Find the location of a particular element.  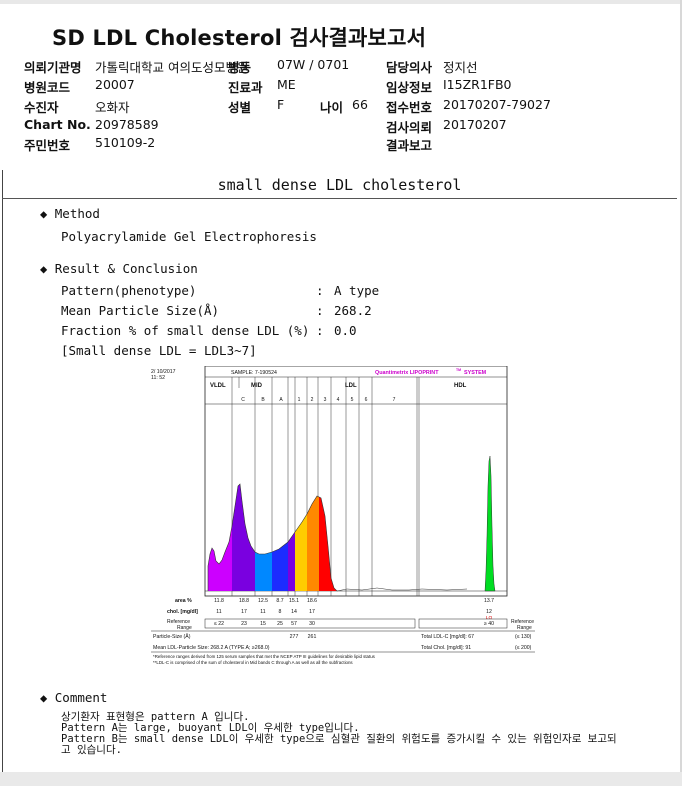

header-field-label: 접수번호 is located at coordinates (409, 106).